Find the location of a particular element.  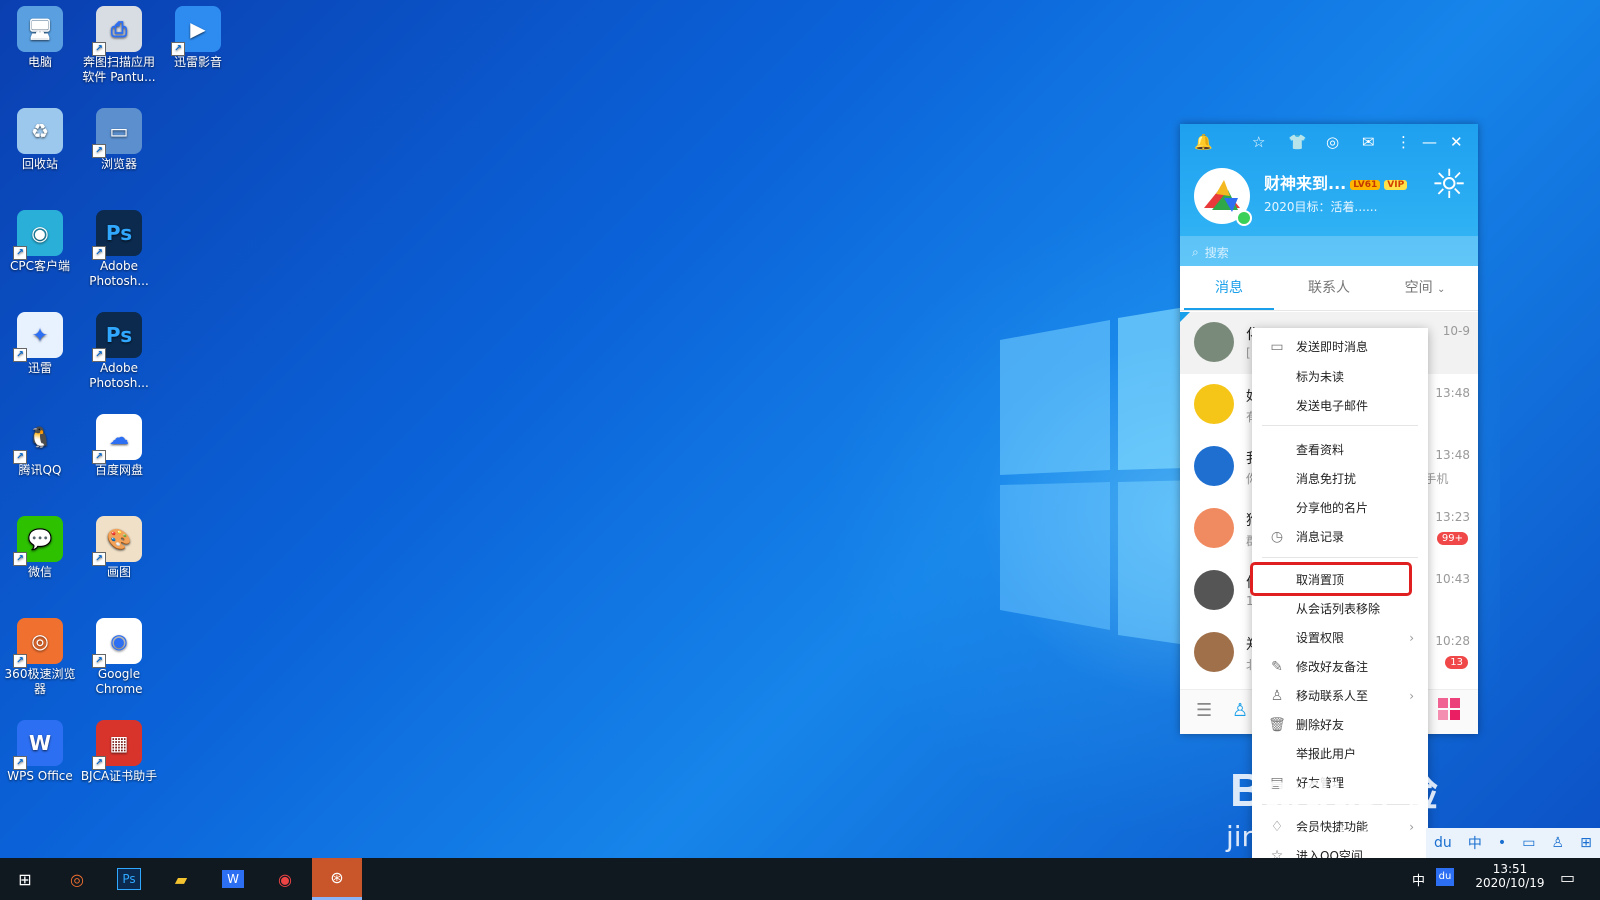

tab-contacts: 联系人 is located at coordinates (1329, 288).